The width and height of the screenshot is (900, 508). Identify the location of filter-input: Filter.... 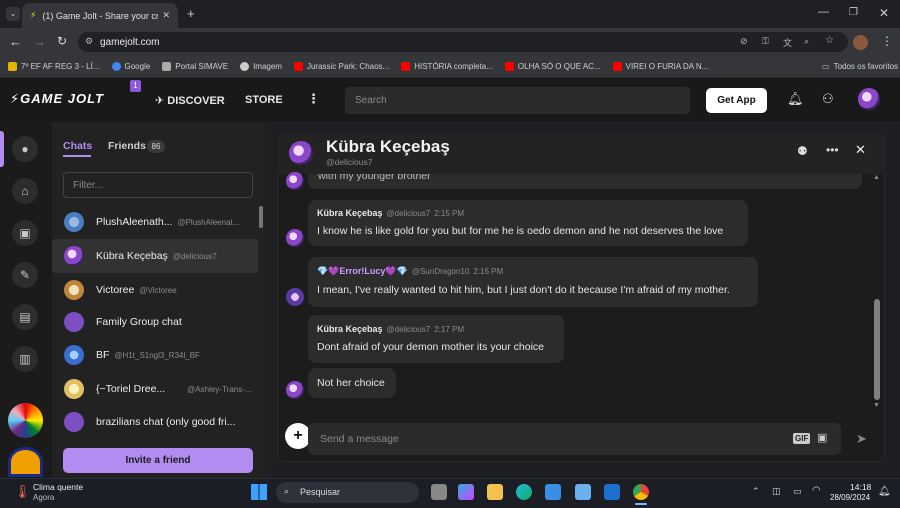
(158, 185).